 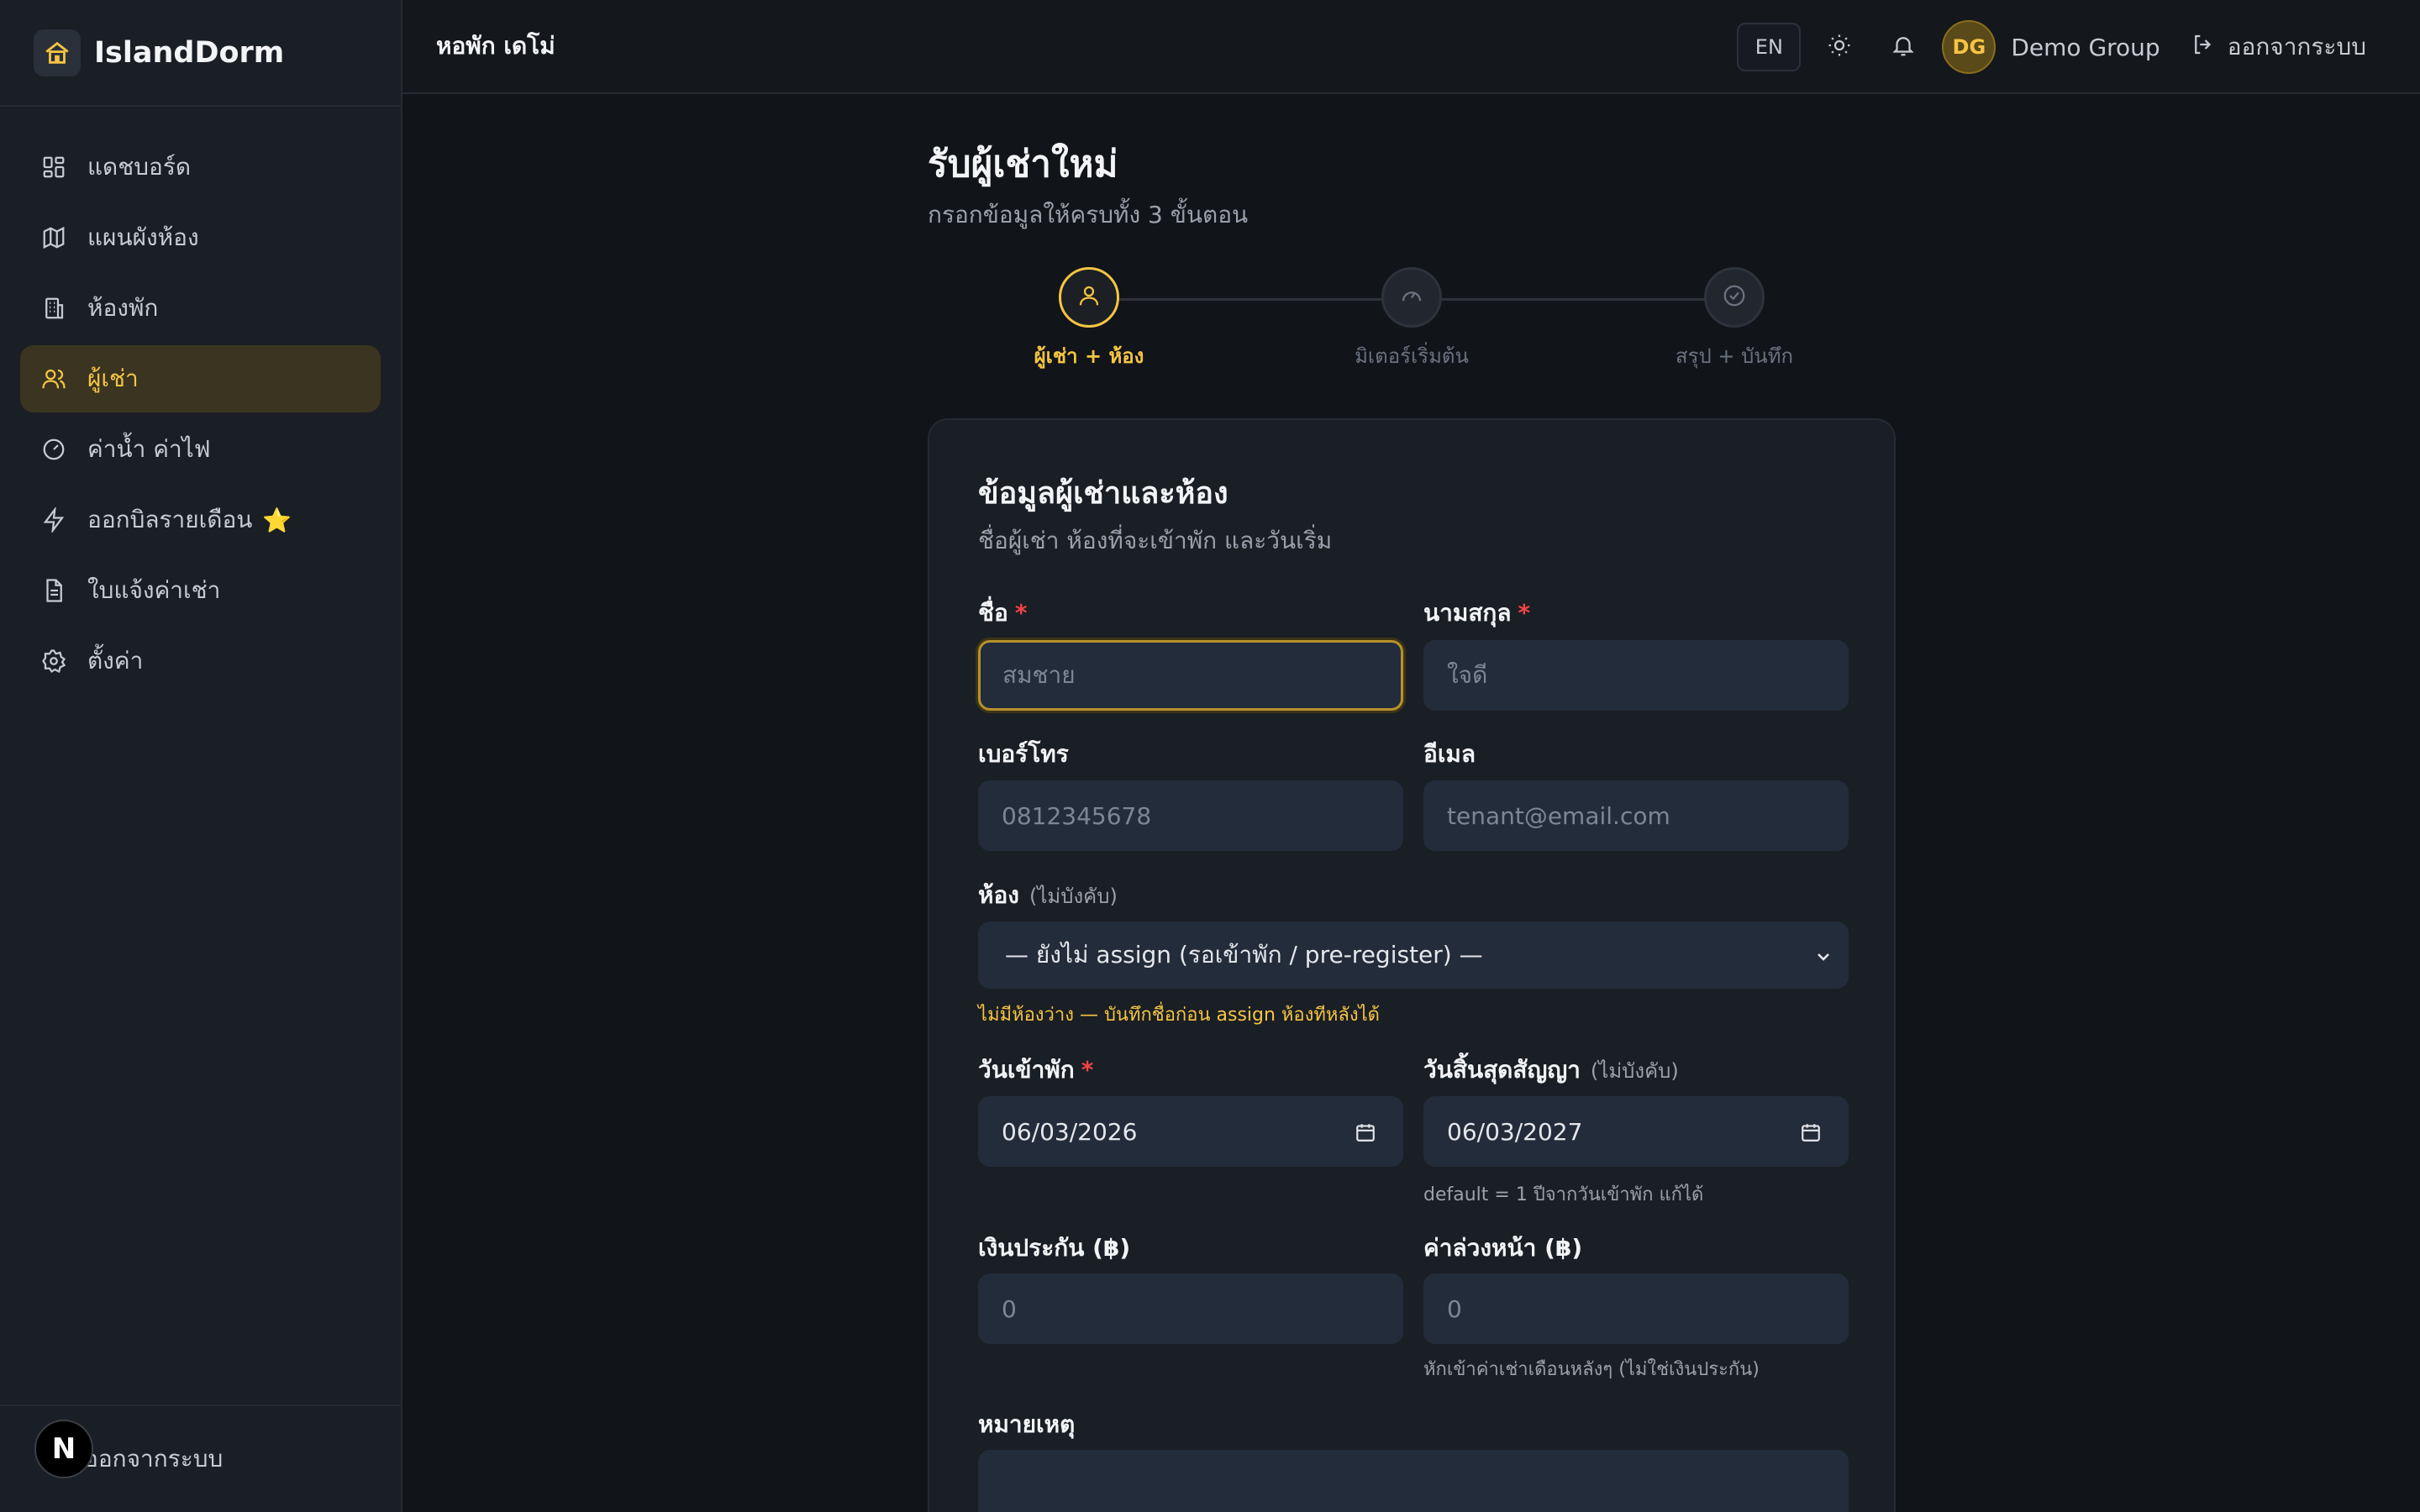 I want to click on lightning-icon, so click(x=53, y=520).